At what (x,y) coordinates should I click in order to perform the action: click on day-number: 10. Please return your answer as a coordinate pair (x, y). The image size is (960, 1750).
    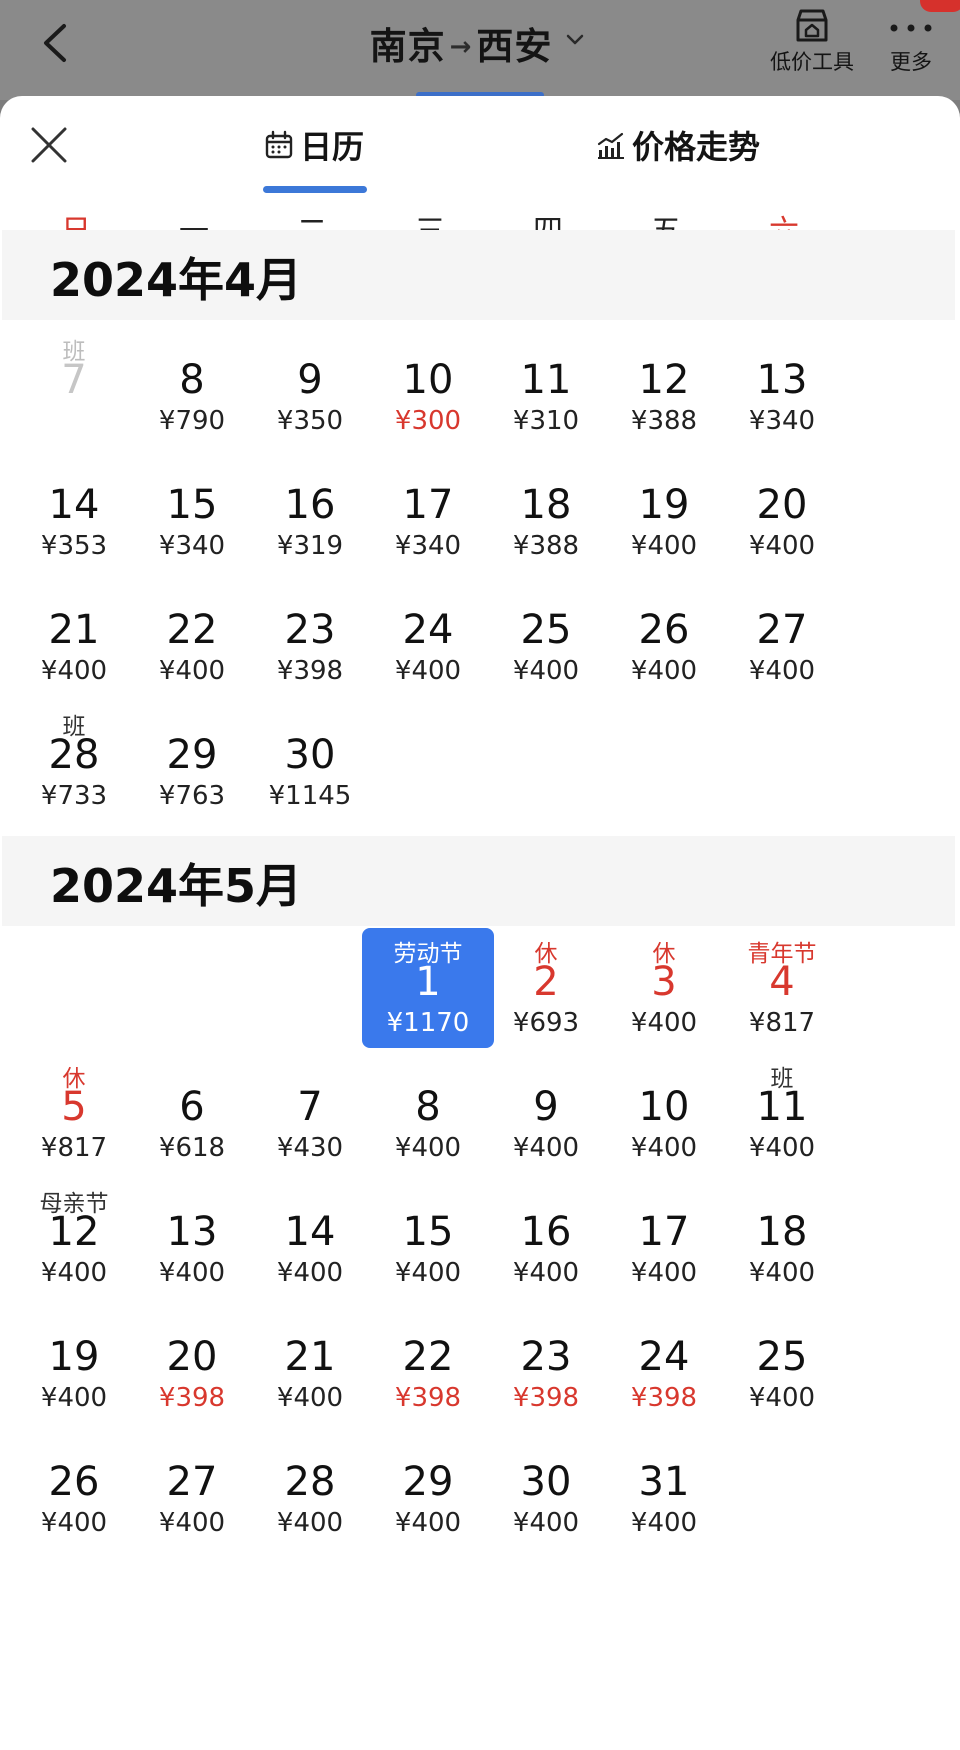
    Looking at the image, I should click on (664, 1107).